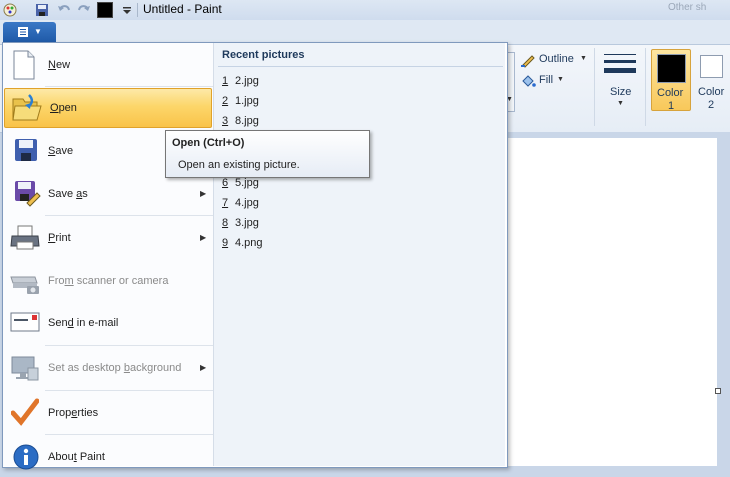 The width and height of the screenshot is (730, 477). What do you see at coordinates (108, 193) in the screenshot?
I see `menu-item-save-as: Save as ▶` at bounding box center [108, 193].